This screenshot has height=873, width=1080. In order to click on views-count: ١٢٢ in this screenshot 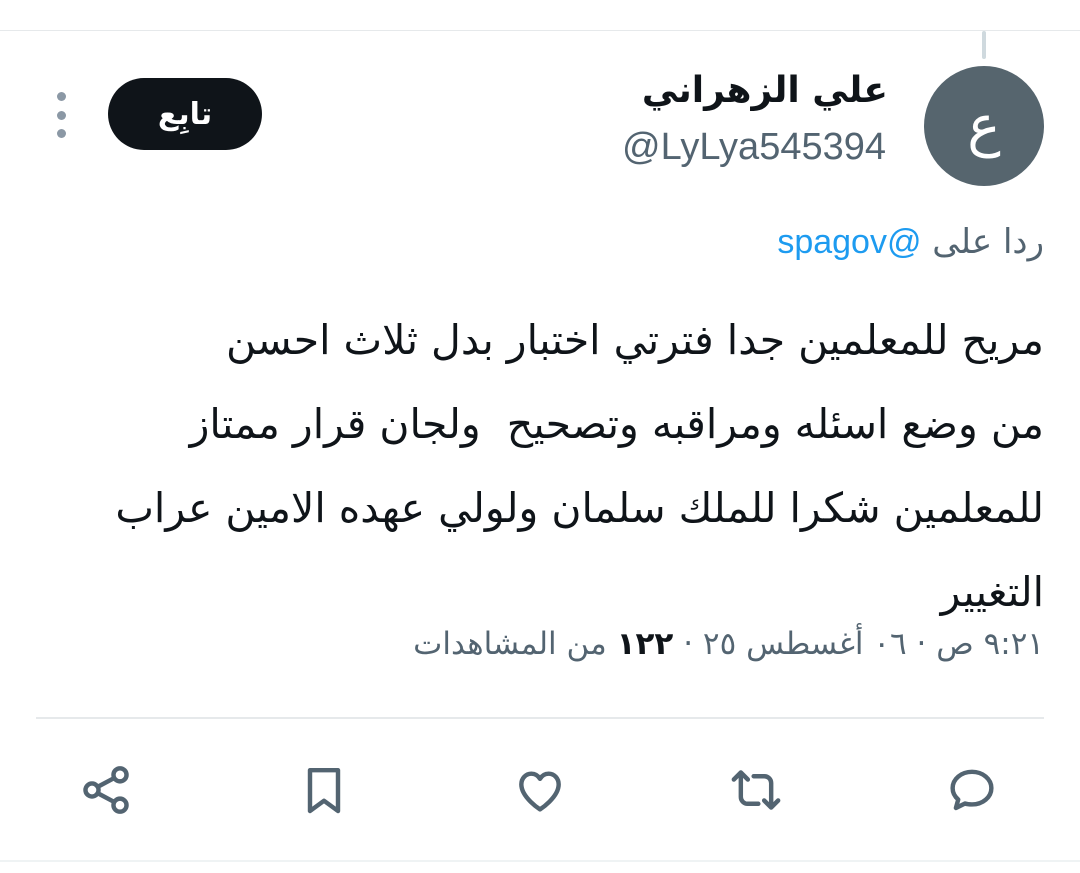, I will do `click(645, 644)`.